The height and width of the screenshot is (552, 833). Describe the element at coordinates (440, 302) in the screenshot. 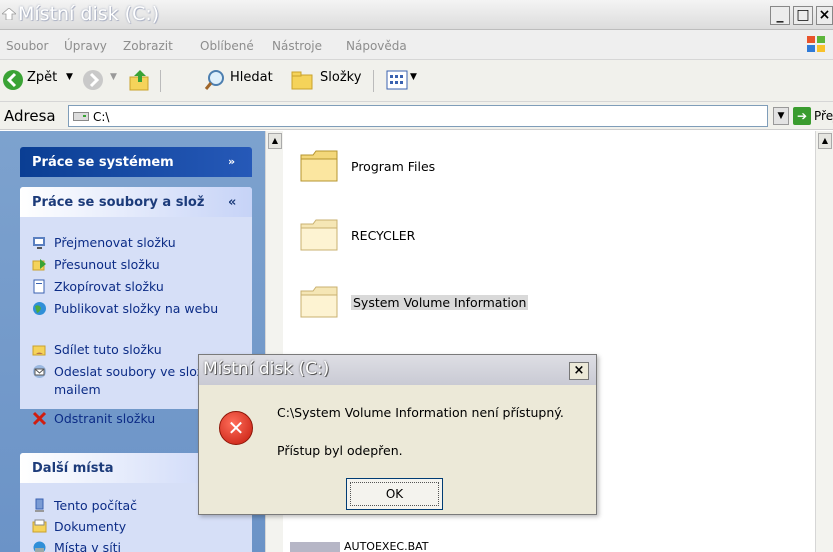

I see `folder-name: System Volume Information` at that location.